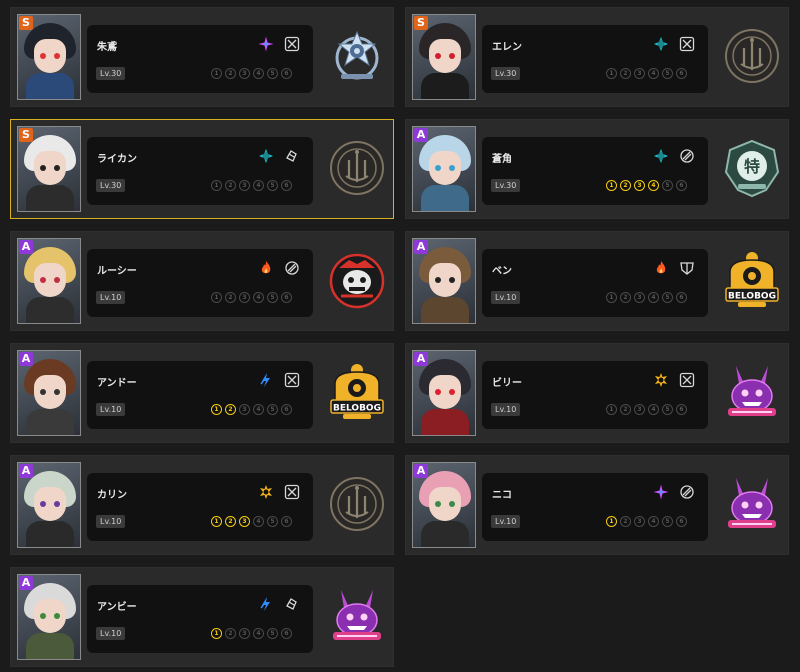 This screenshot has height=672, width=800. Describe the element at coordinates (687, 268) in the screenshot. I see `defense-specialty-icon` at that location.